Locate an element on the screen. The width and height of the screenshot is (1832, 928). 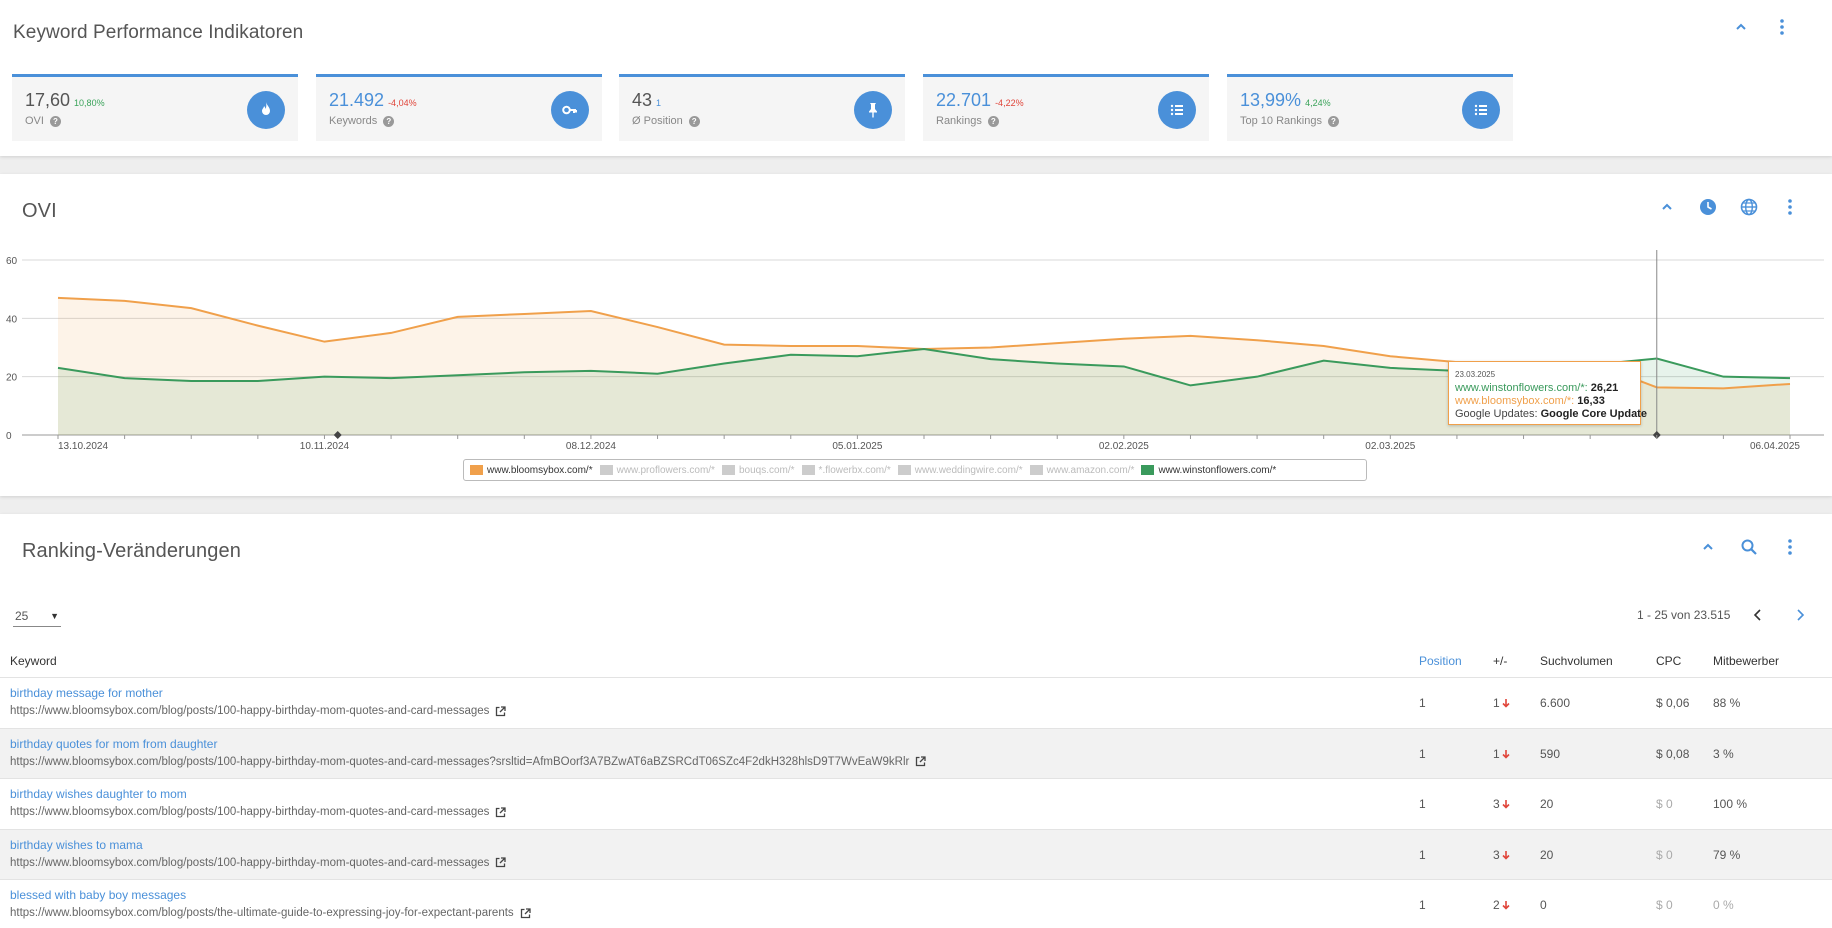
kpi-card: 17,60 10,80% OVI? is located at coordinates (155, 107).